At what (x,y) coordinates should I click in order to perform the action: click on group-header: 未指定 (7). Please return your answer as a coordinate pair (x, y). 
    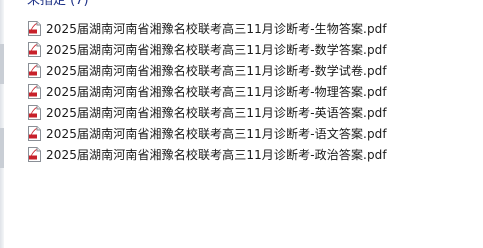
    Looking at the image, I should click on (58, 4).